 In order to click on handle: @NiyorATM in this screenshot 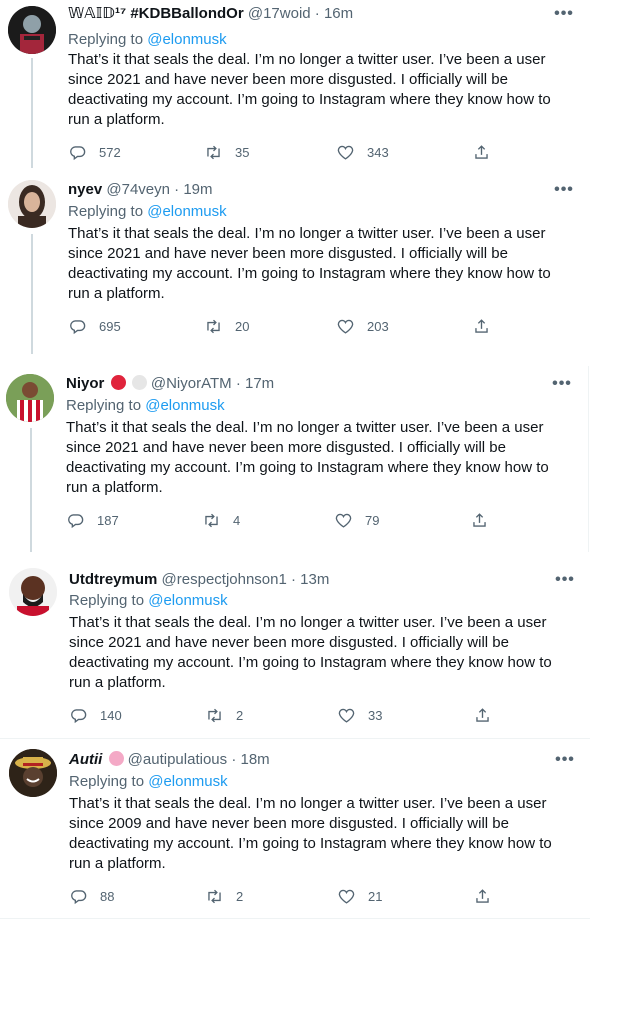, I will do `click(191, 383)`.